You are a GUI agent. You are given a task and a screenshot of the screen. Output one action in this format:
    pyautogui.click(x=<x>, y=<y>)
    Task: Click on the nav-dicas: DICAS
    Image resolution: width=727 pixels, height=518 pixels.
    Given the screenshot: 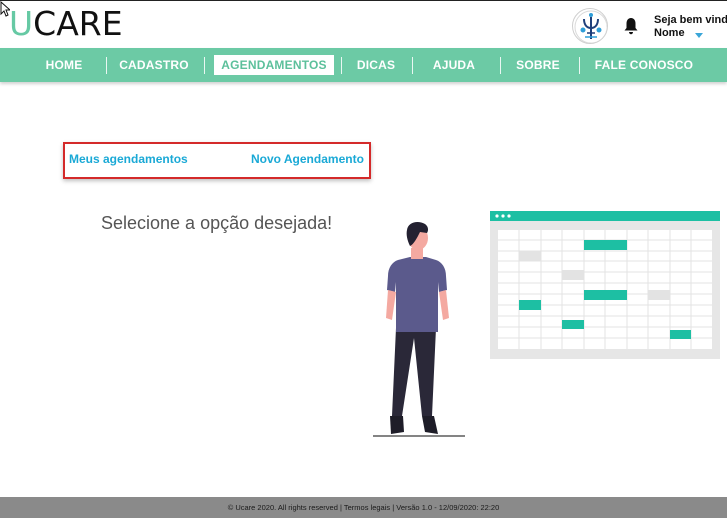 What is the action you would take?
    pyautogui.click(x=376, y=65)
    